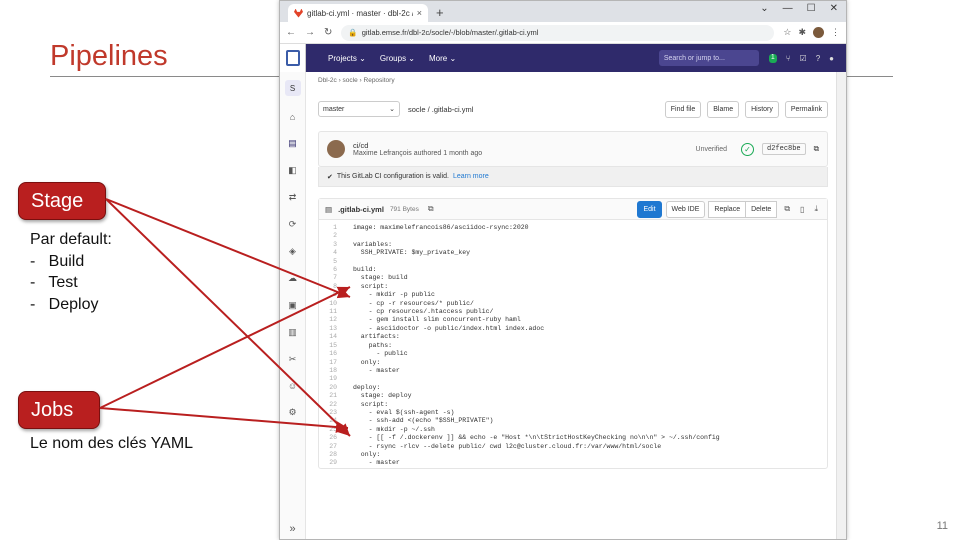 The height and width of the screenshot is (540, 960). I want to click on line-number: 21, so click(328, 396).